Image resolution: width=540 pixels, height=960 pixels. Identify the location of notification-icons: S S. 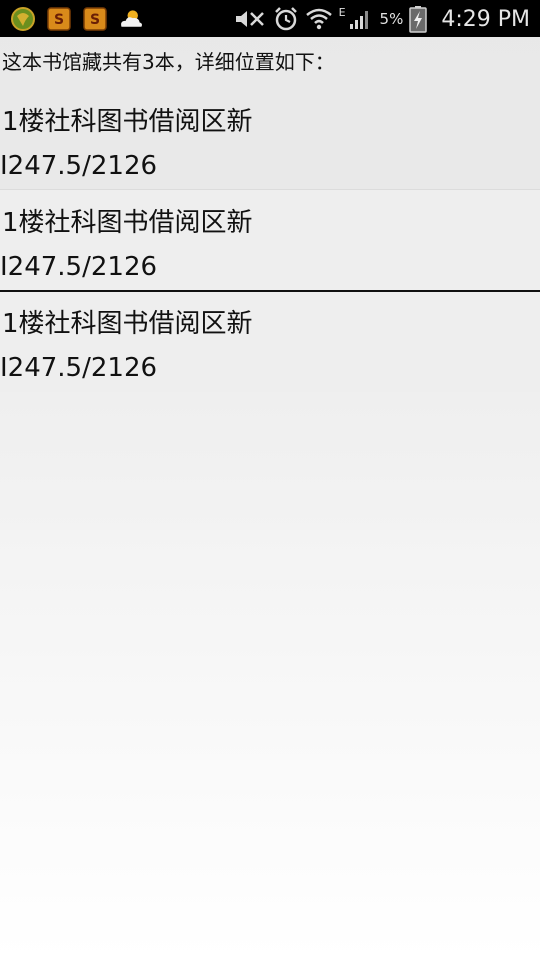
(77, 19).